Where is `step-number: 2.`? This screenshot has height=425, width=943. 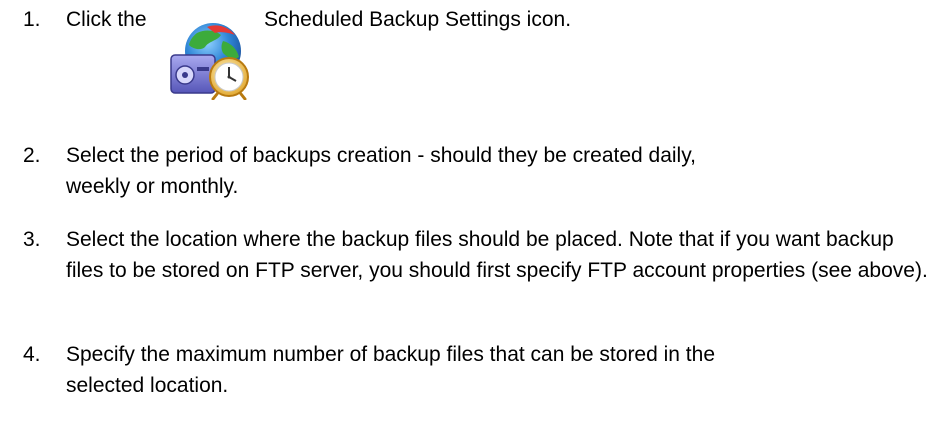 step-number: 2. is located at coordinates (32, 155).